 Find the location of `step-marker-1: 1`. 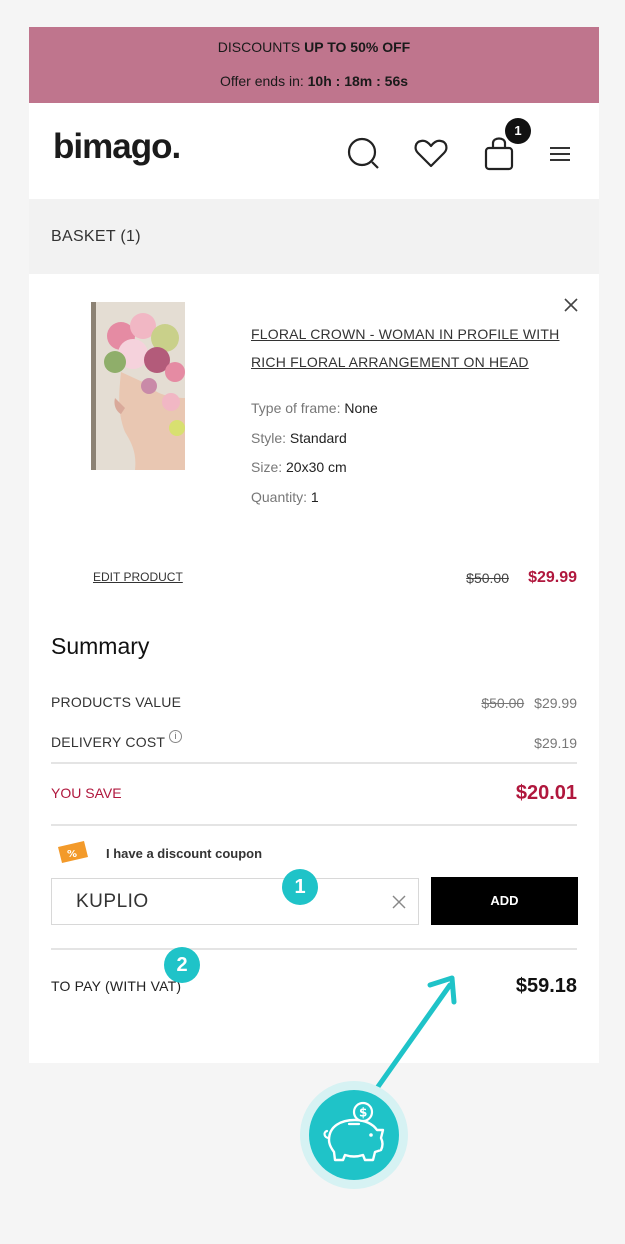

step-marker-1: 1 is located at coordinates (300, 887).